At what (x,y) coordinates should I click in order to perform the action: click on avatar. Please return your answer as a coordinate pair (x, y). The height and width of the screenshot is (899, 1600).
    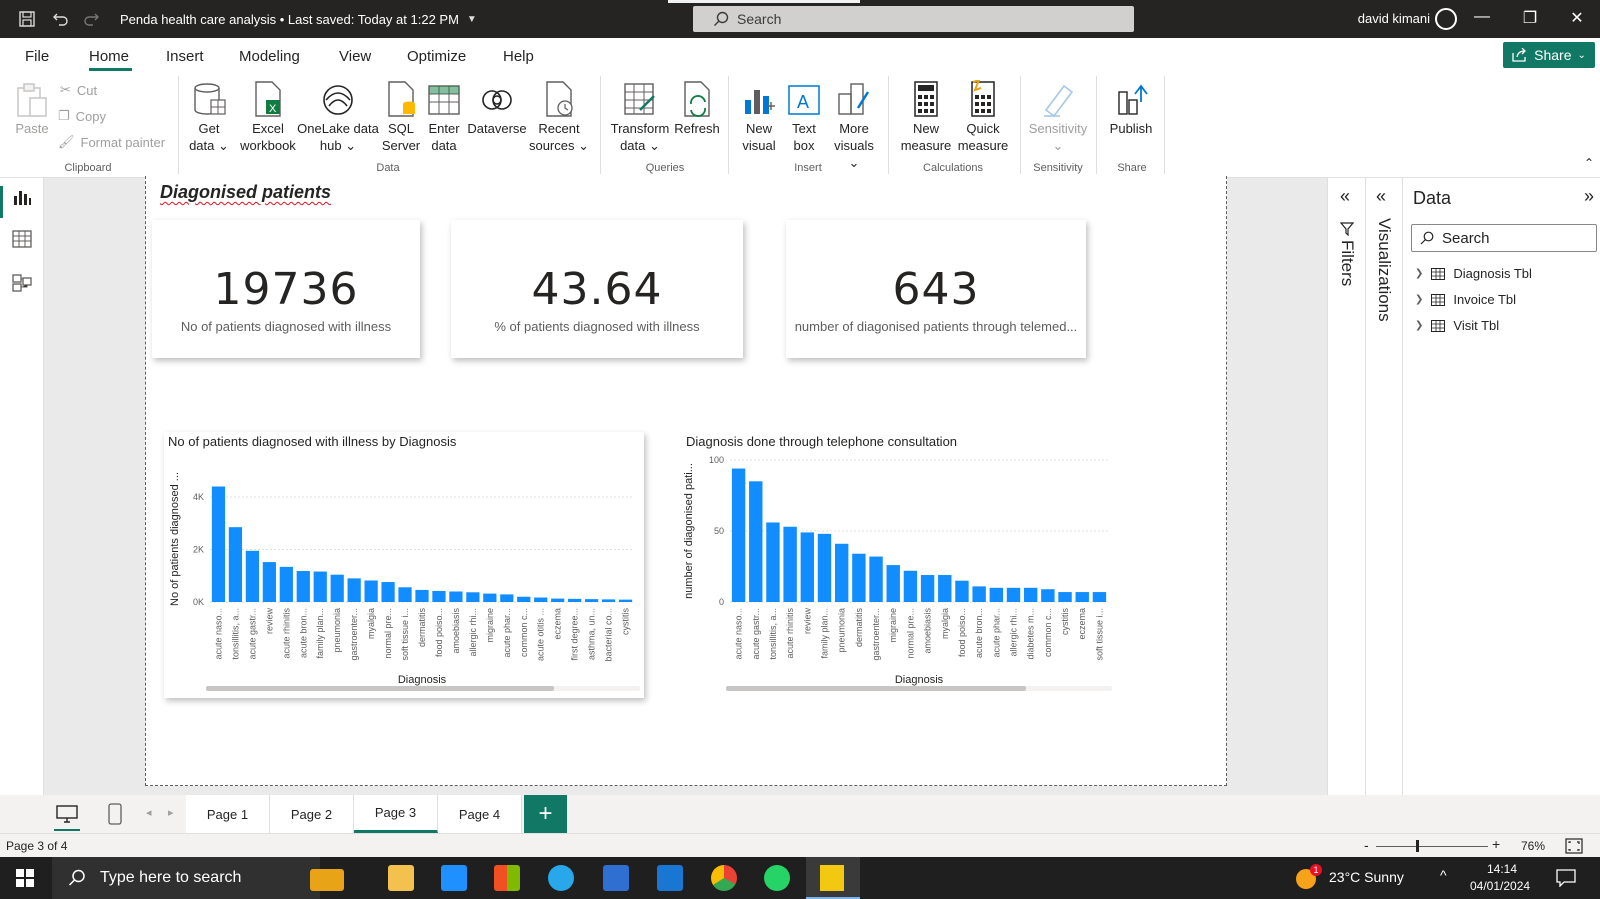
    Looking at the image, I should click on (1446, 19).